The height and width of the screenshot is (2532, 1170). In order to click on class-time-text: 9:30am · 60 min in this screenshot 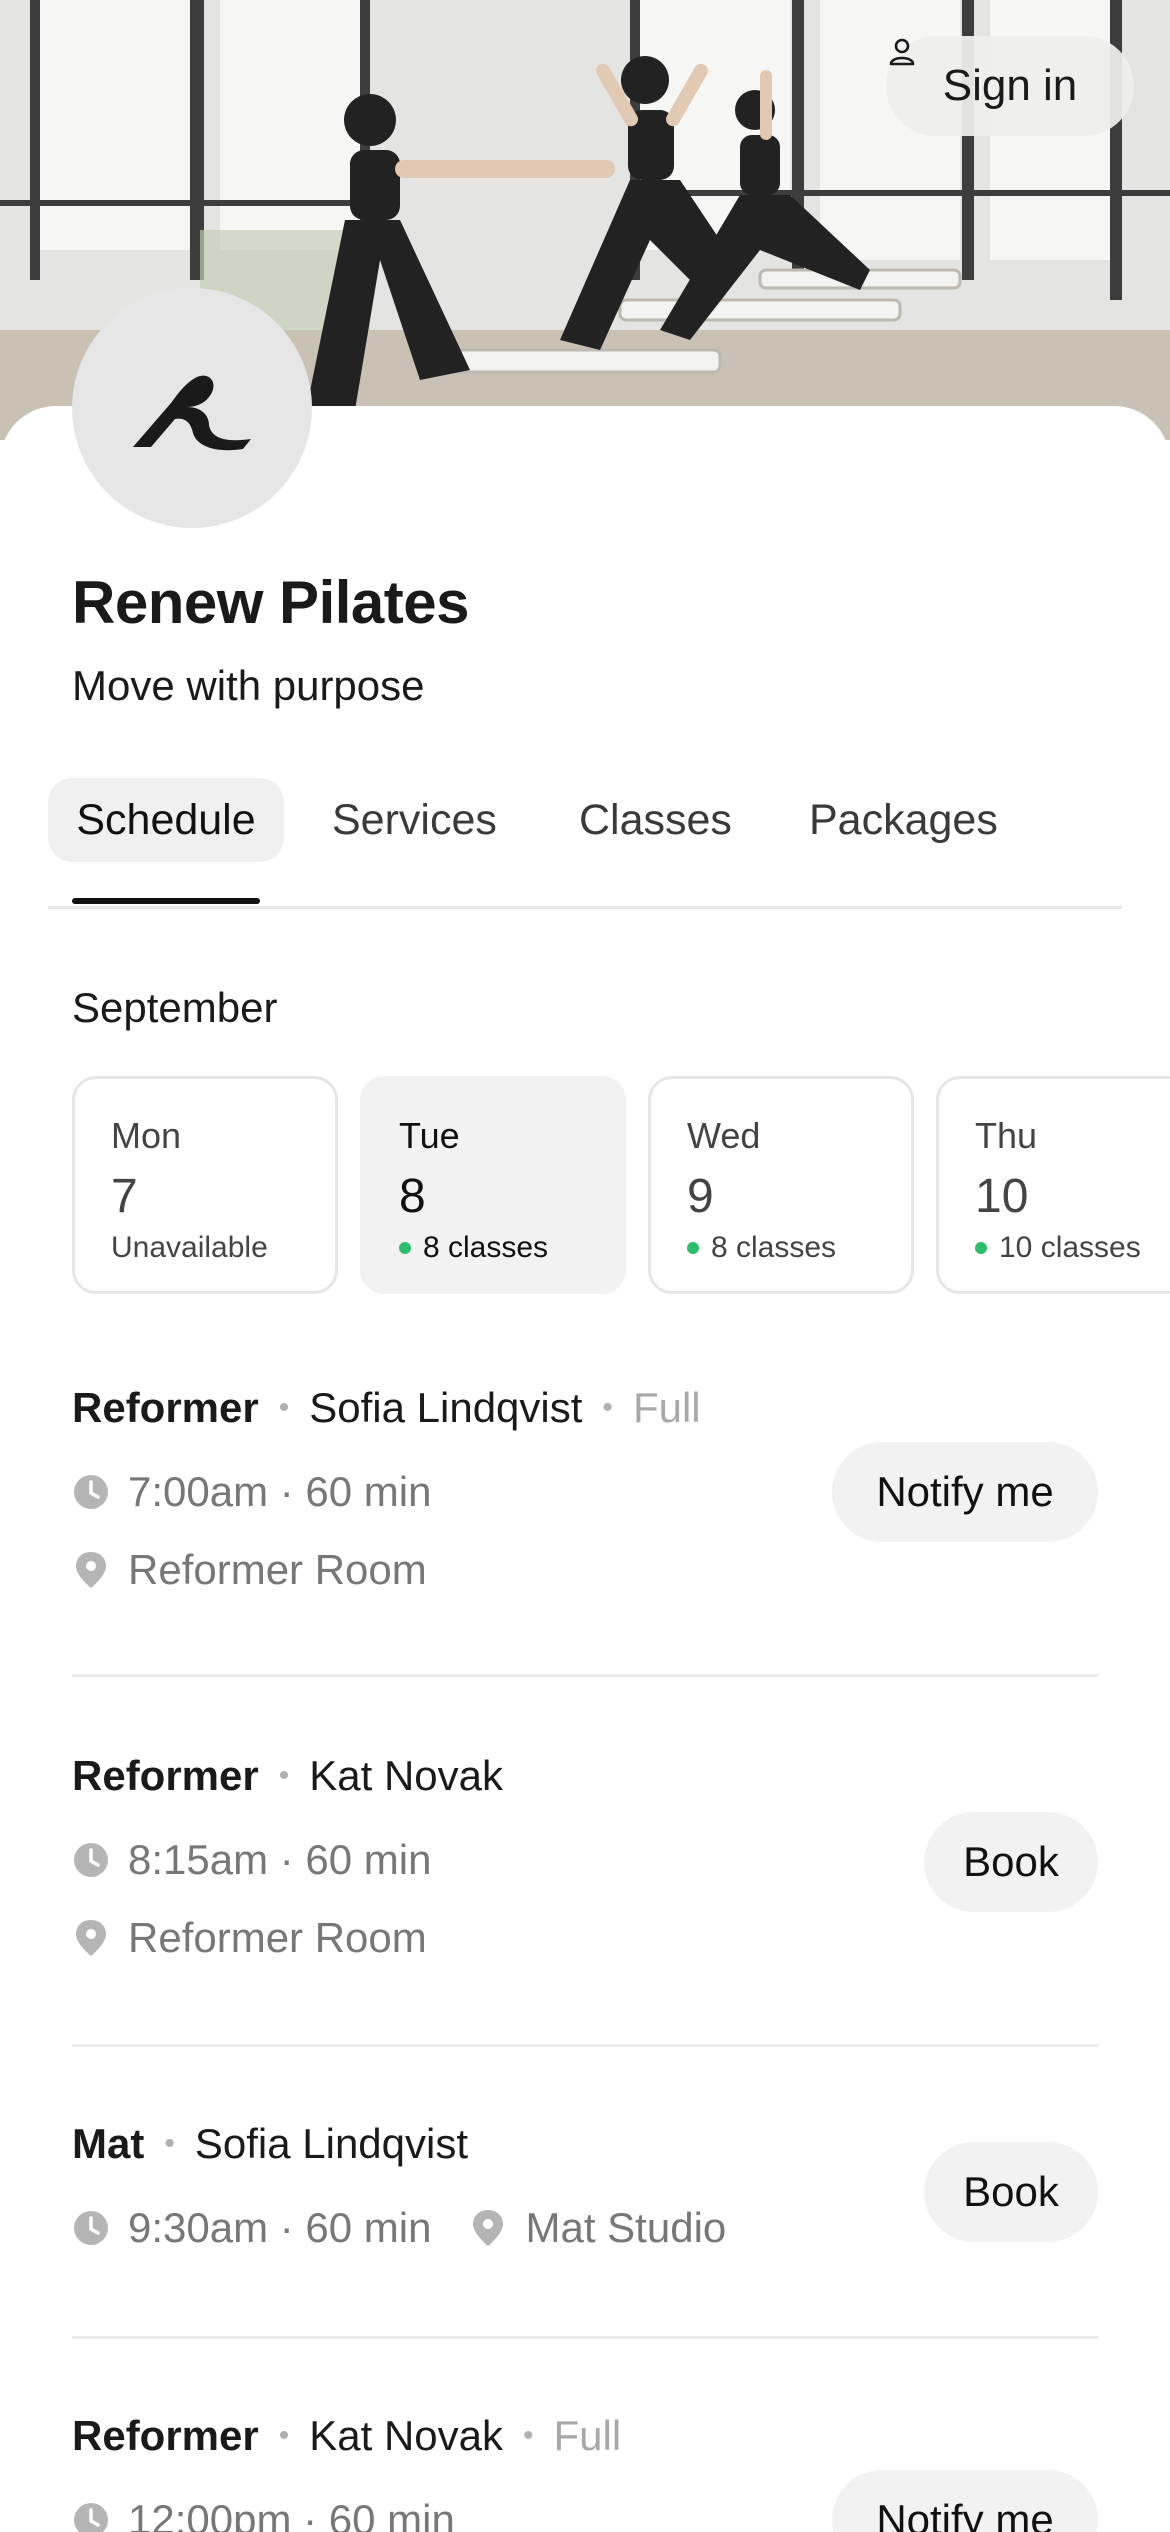, I will do `click(280, 2227)`.